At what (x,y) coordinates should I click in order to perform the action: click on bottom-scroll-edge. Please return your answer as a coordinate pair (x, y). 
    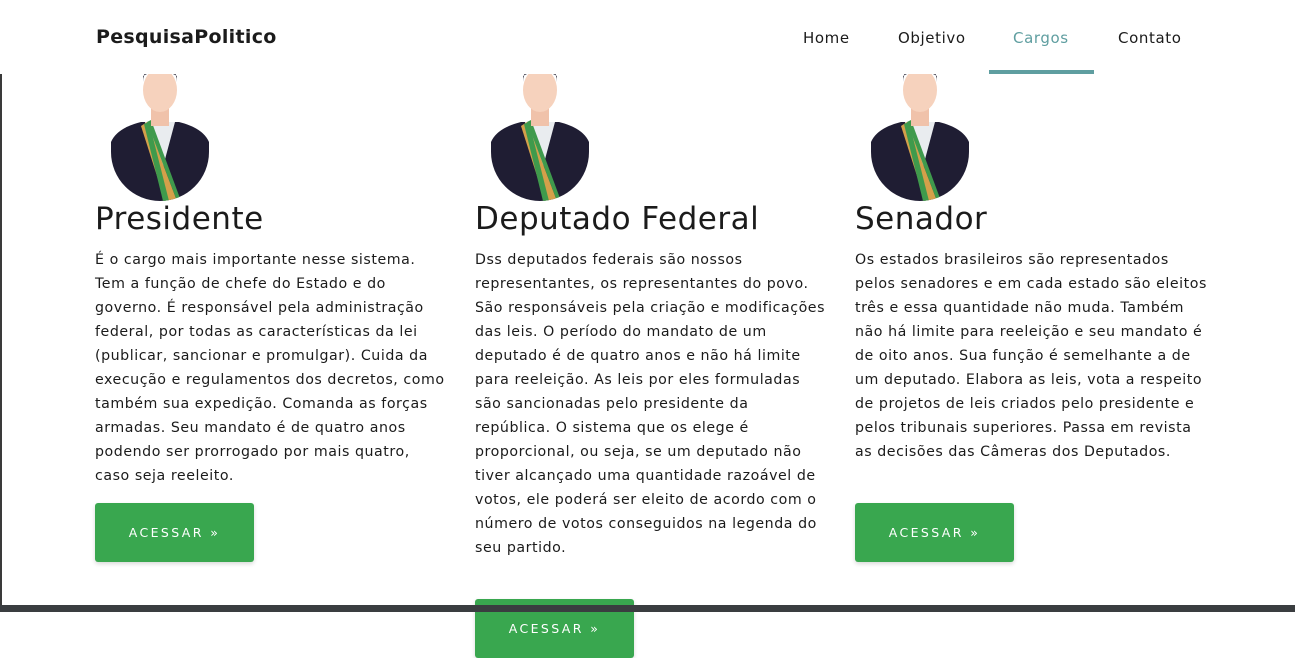
    Looking at the image, I should click on (647, 608).